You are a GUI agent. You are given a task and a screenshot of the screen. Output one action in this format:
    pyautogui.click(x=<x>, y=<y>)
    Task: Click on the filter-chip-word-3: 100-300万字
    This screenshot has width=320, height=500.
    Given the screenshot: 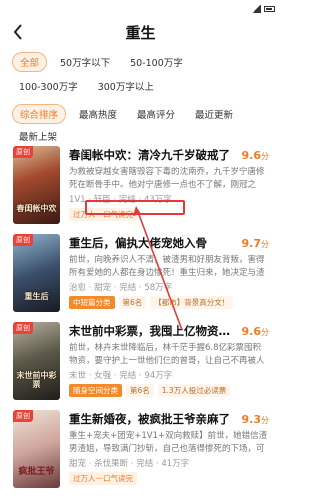 What is the action you would take?
    pyautogui.click(x=48, y=86)
    